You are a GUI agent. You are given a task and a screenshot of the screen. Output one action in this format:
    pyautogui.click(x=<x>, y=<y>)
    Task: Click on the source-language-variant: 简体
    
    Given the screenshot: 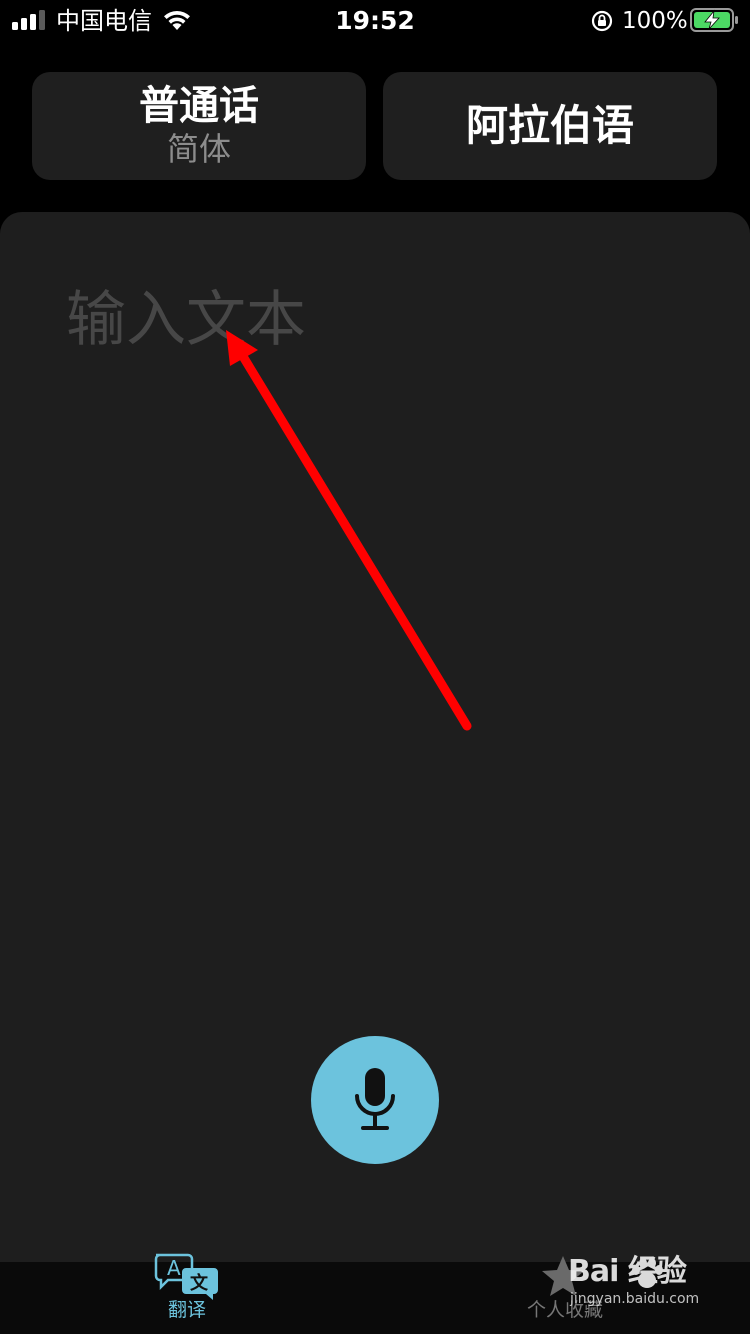 What is the action you would take?
    pyautogui.click(x=198, y=149)
    